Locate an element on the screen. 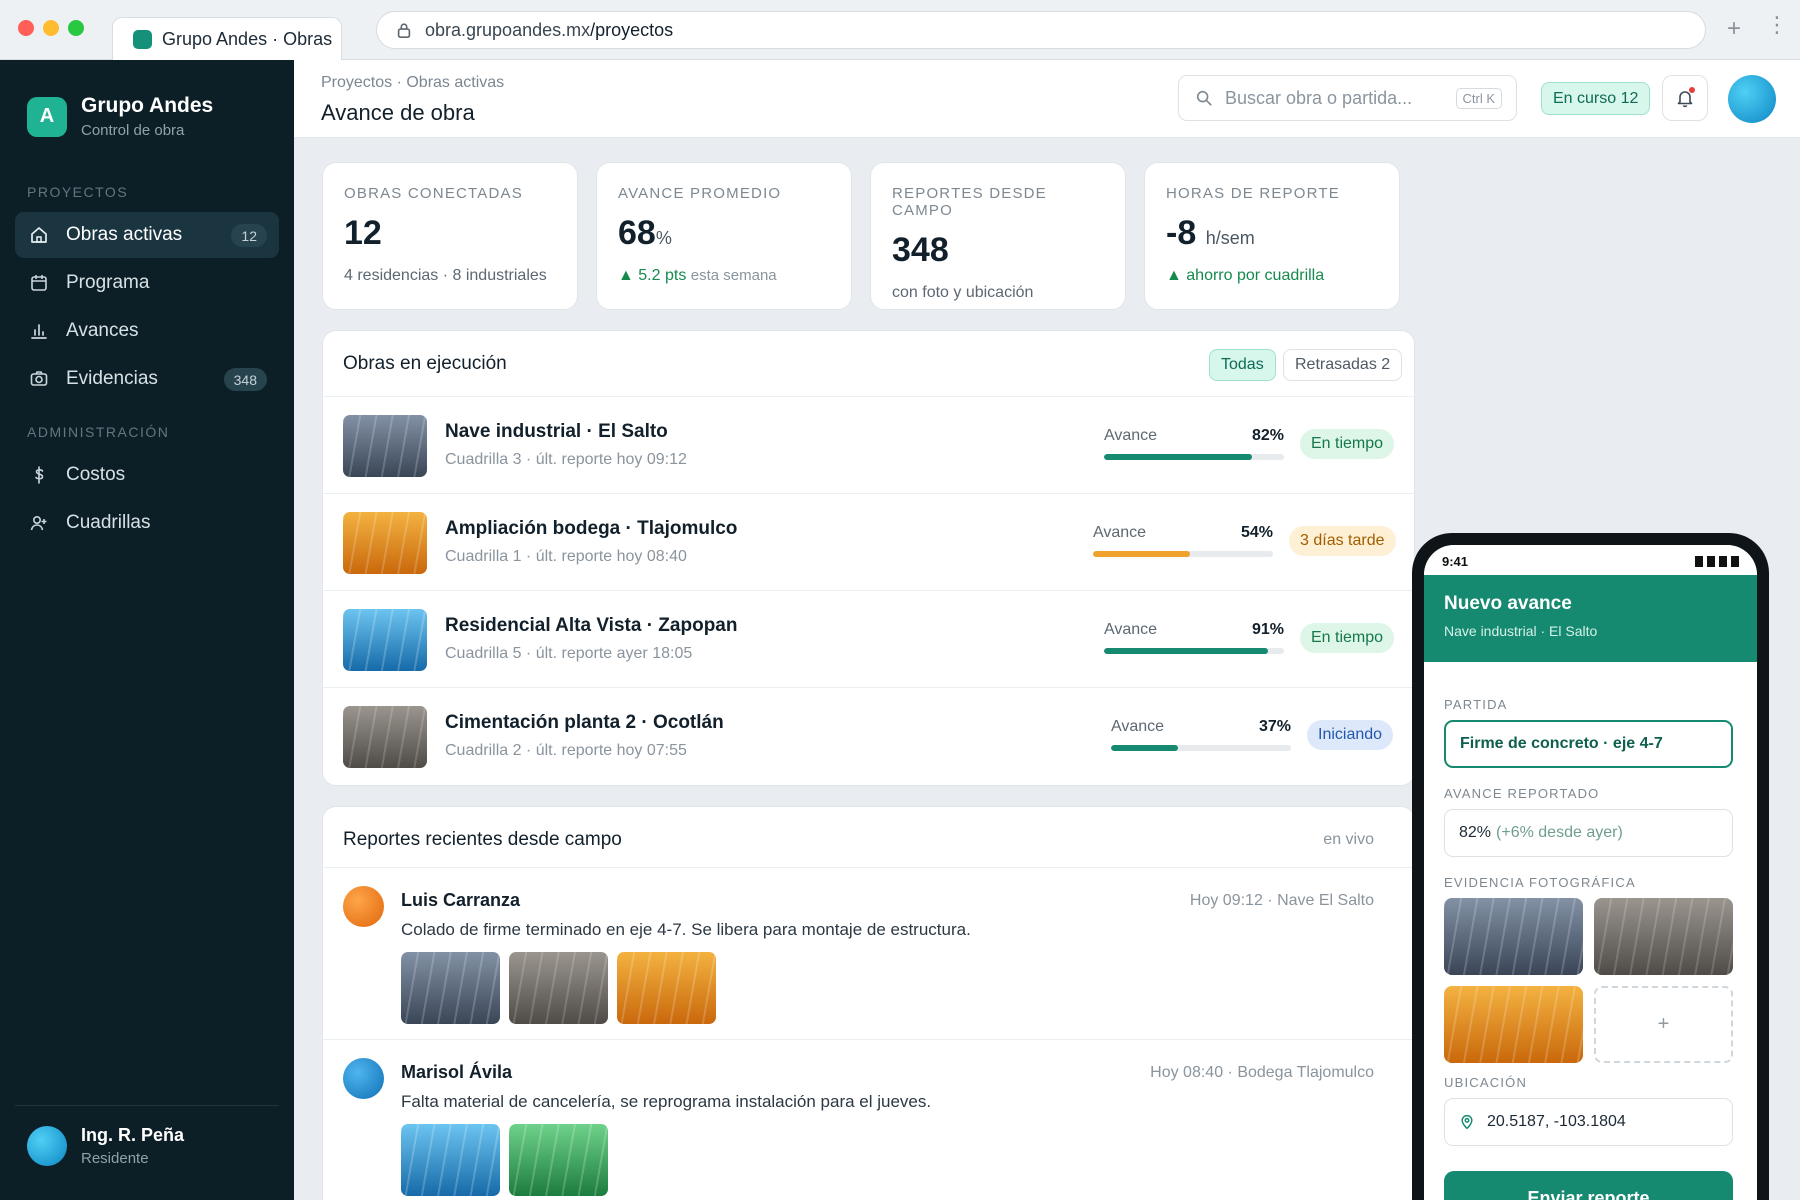  user-profile: Ing. R. Peña Residente is located at coordinates (105, 1146).